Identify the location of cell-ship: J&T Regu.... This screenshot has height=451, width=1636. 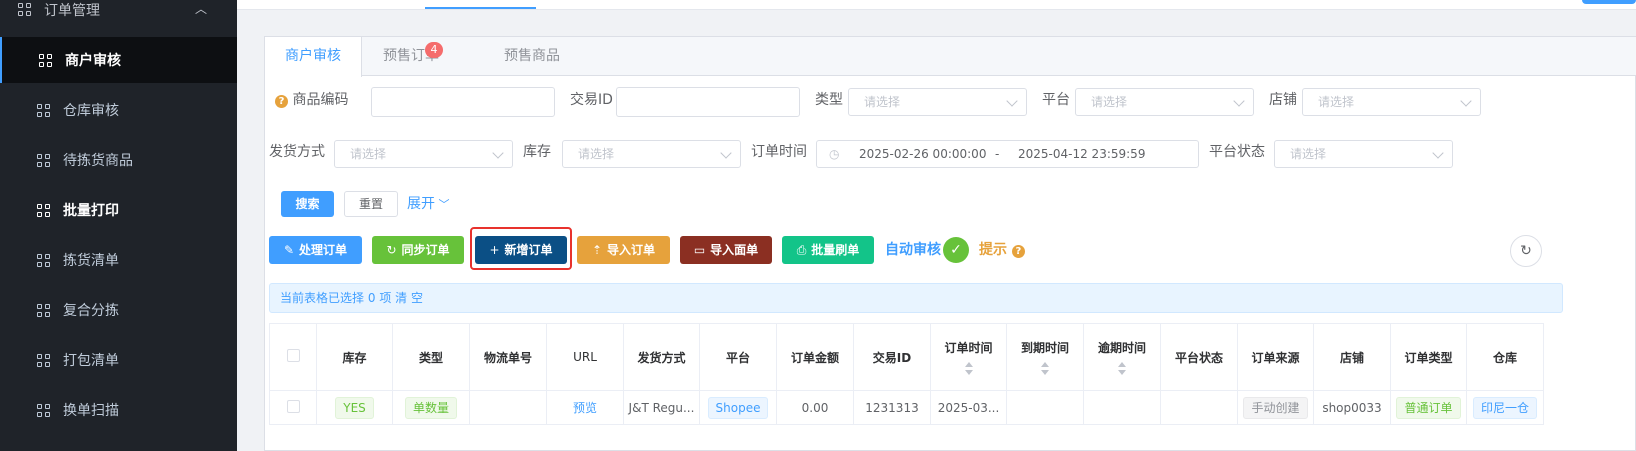
(661, 407).